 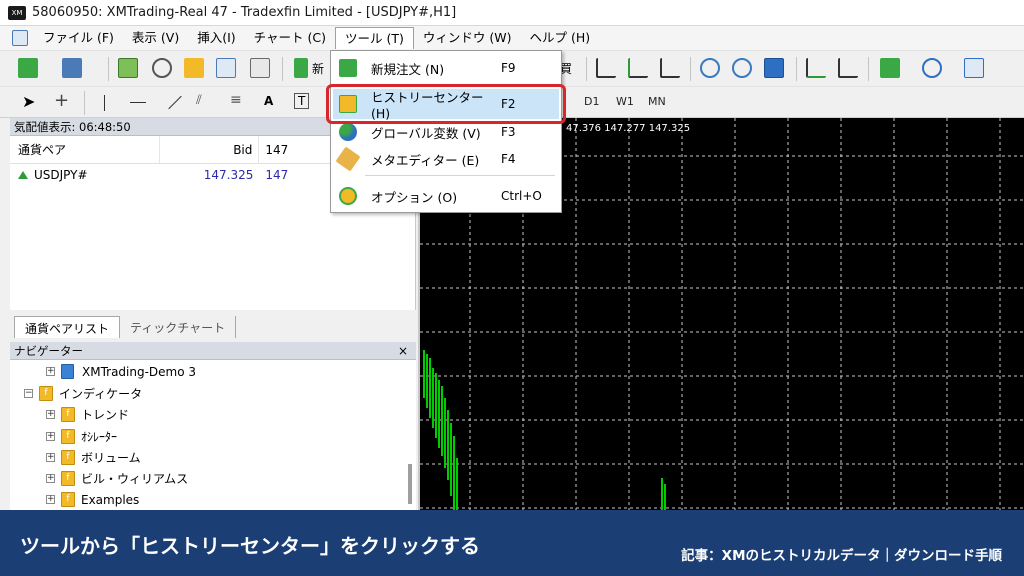 I want to click on text-label-icon: T, so click(x=302, y=101).